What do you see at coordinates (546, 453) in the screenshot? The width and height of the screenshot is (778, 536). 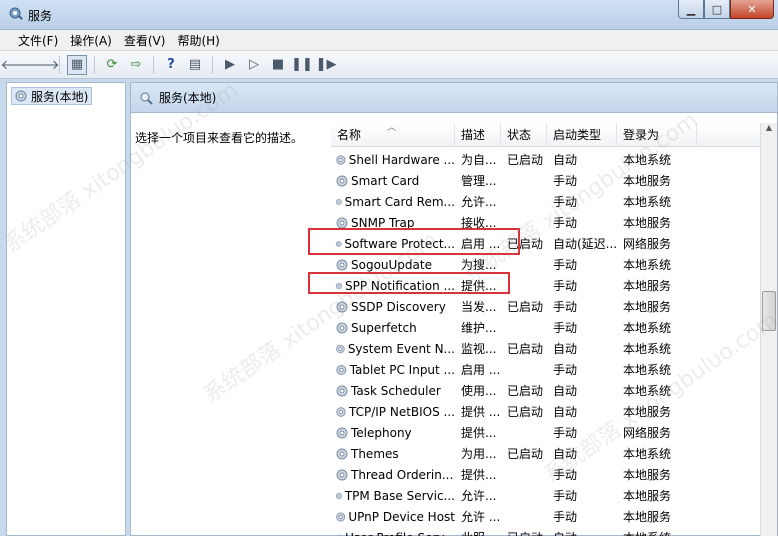 I see `service-row: Themes 为用... 已启动 自动 本地系统` at bounding box center [546, 453].